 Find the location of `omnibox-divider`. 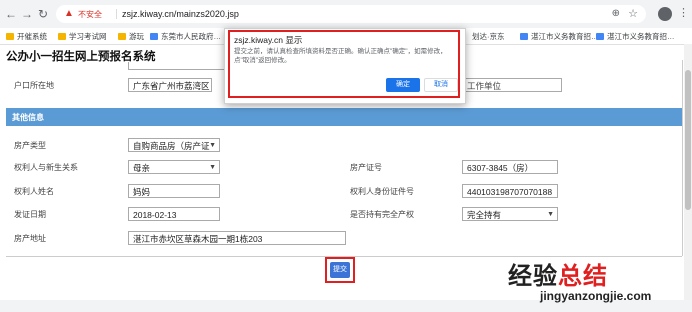

omnibox-divider is located at coordinates (116, 14).